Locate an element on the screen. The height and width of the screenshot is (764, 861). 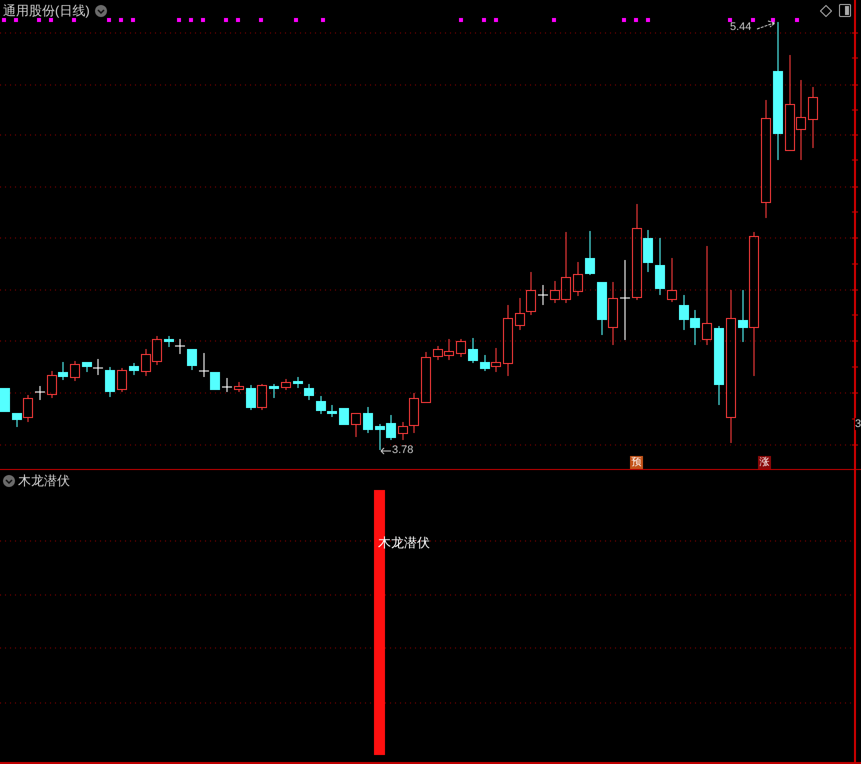
indicator-title: 木龙潜伏 is located at coordinates (44, 481).